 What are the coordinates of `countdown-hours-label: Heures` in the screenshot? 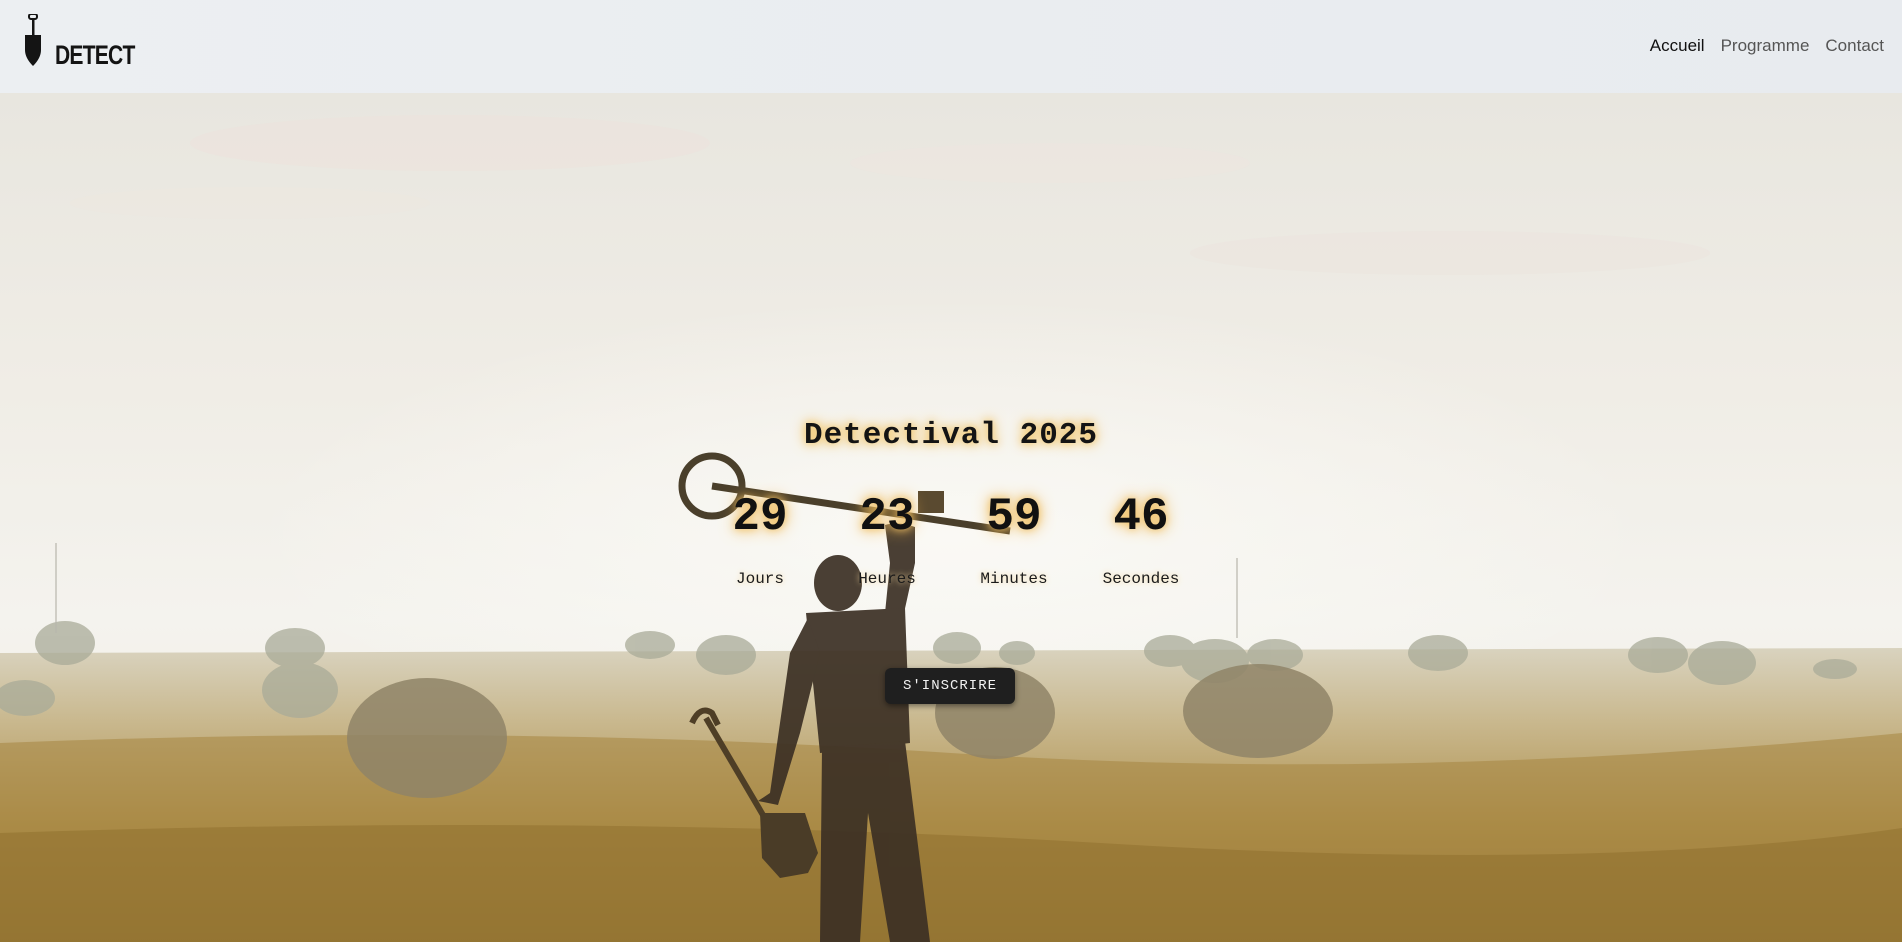 It's located at (887, 579).